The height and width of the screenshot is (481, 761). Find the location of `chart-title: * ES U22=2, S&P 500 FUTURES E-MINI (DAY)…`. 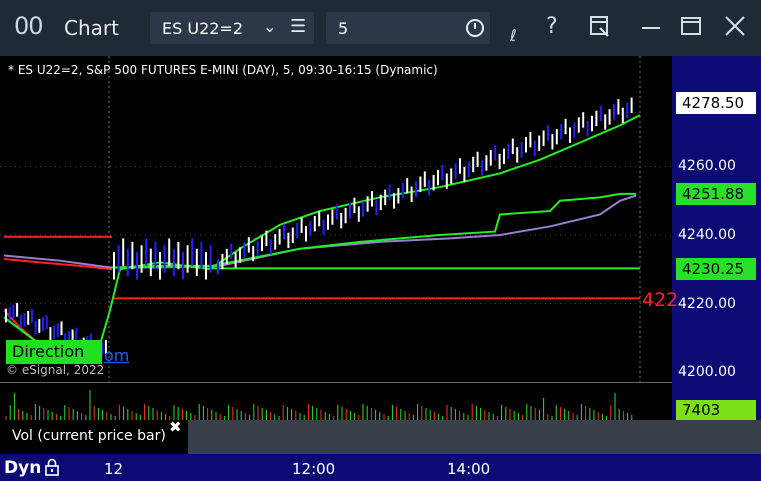

chart-title: * ES U22=2, S&P 500 FUTURES E-MINI (DAY)… is located at coordinates (223, 70).